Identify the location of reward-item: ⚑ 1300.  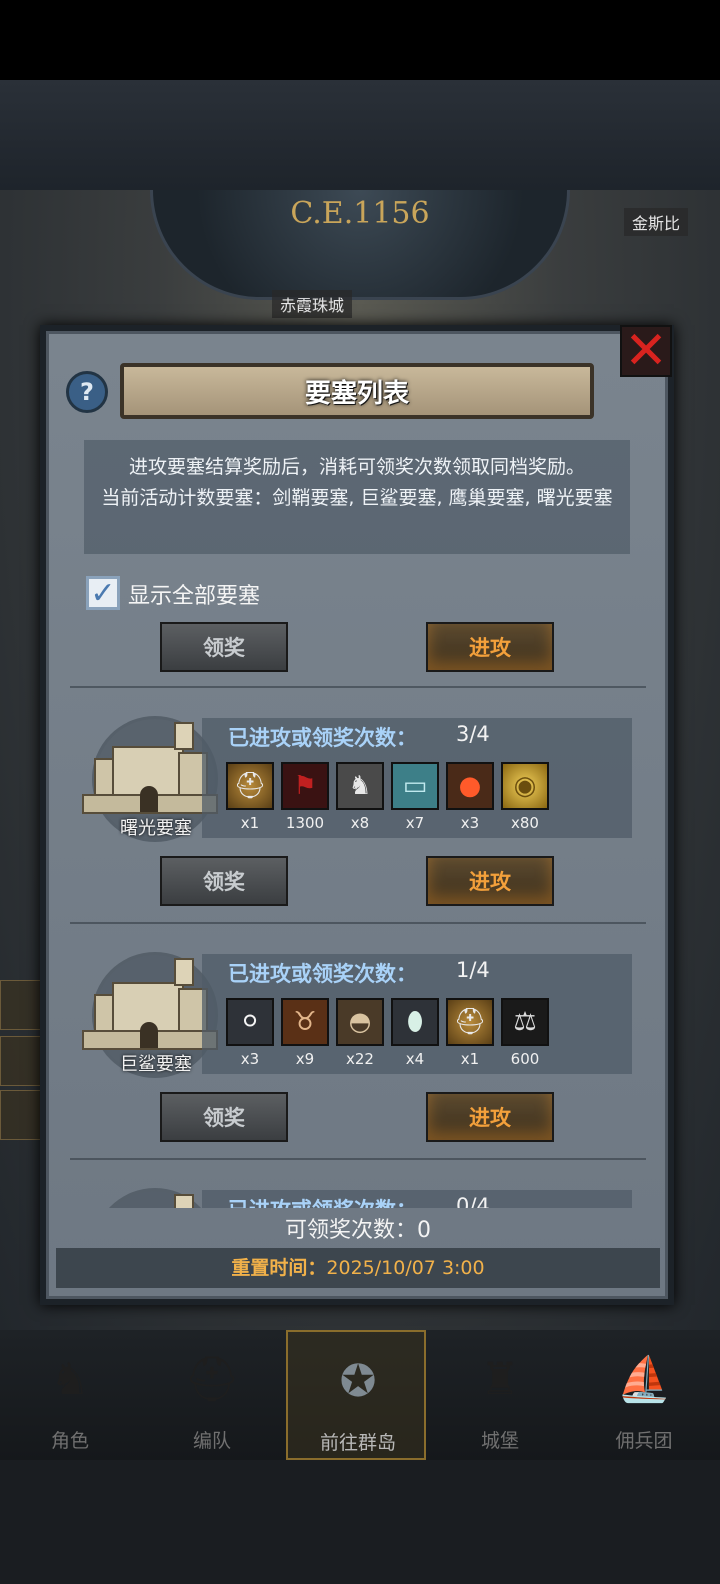
(305, 797).